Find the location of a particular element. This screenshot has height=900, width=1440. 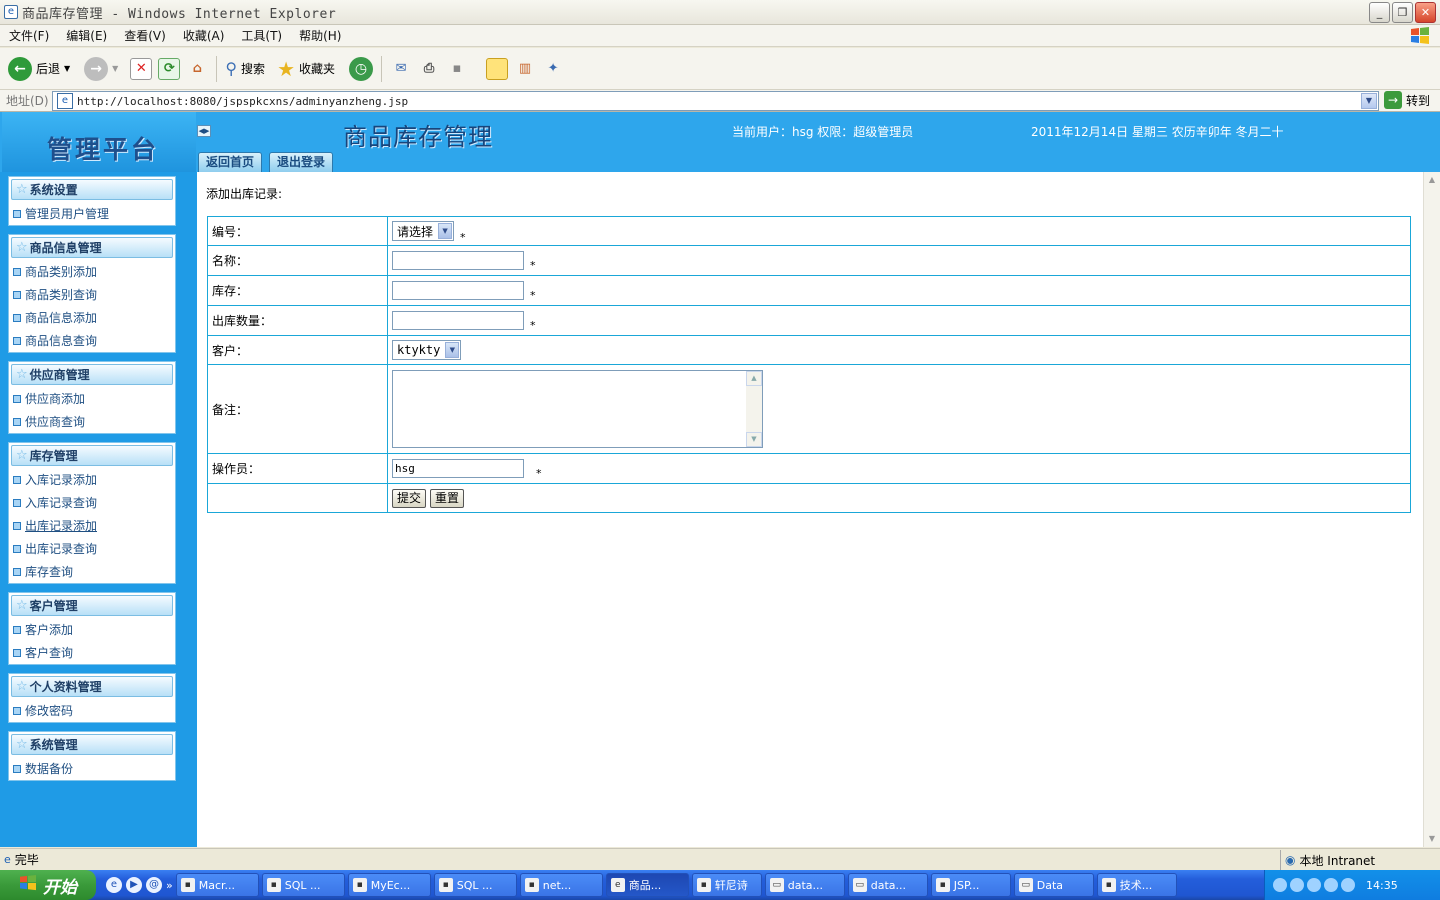

forward-button: → ▼ is located at coordinates (101, 69).